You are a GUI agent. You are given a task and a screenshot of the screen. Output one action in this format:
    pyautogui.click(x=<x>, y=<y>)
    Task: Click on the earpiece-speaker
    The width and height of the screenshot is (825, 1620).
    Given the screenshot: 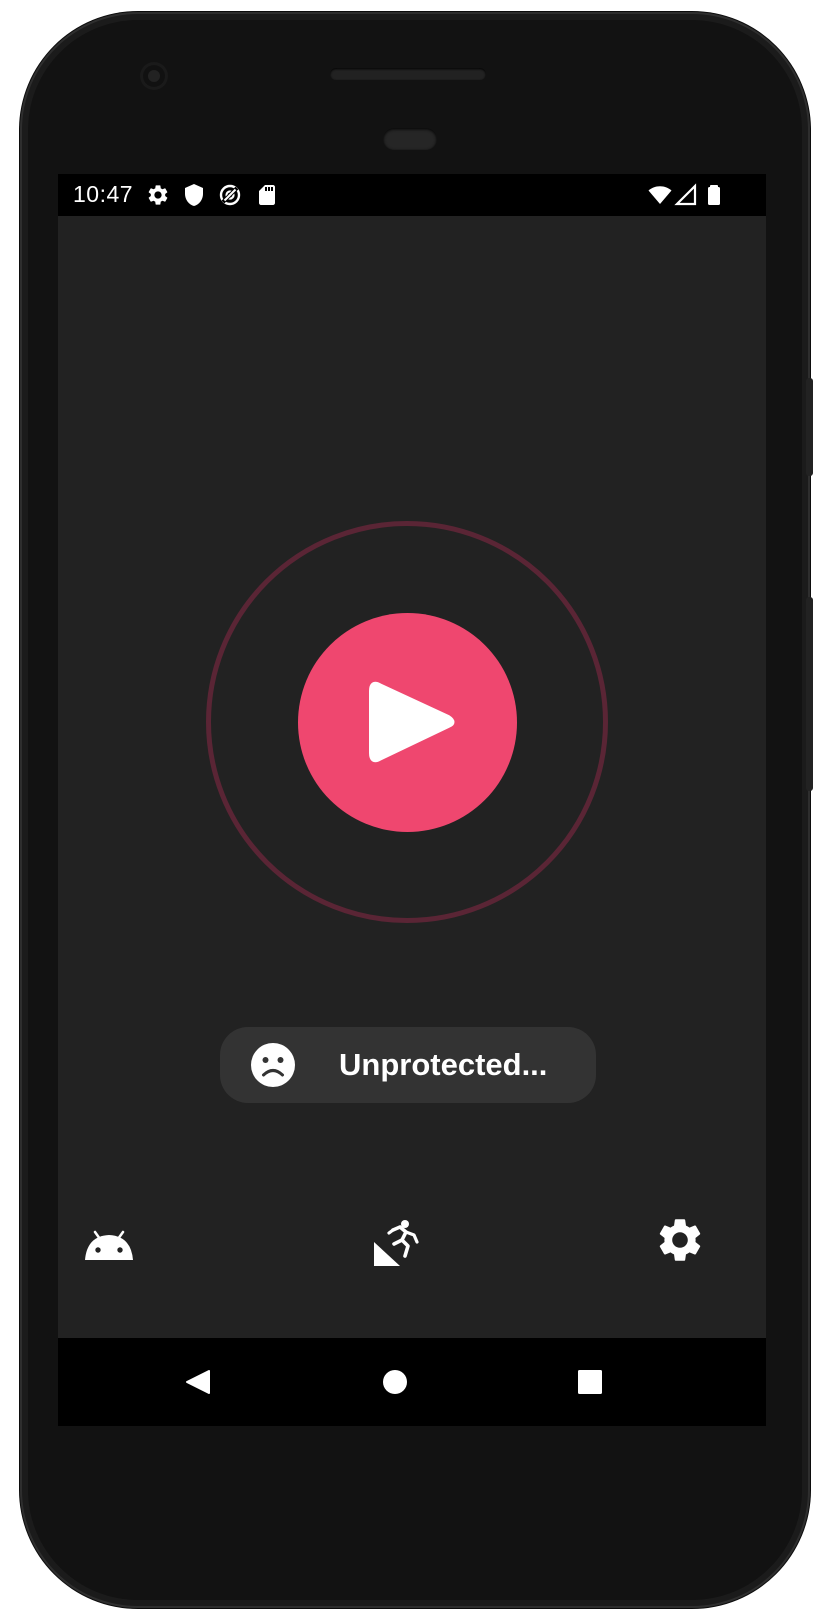 What is the action you would take?
    pyautogui.click(x=408, y=74)
    